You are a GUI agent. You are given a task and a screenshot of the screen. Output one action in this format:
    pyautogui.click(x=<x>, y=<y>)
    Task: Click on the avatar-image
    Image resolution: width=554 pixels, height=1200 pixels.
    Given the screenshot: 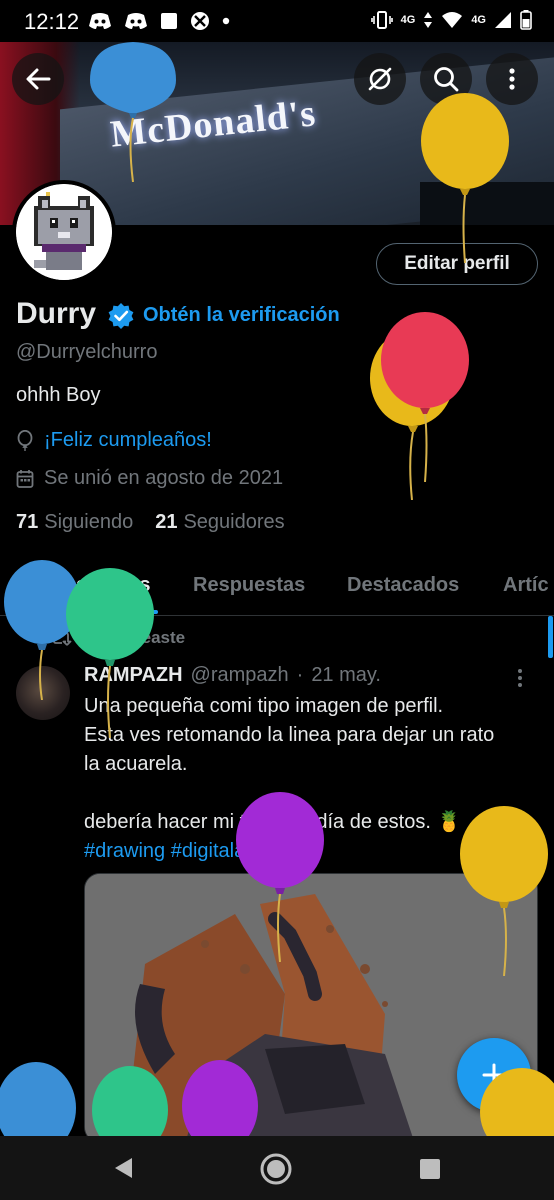 What is the action you would take?
    pyautogui.click(x=64, y=232)
    